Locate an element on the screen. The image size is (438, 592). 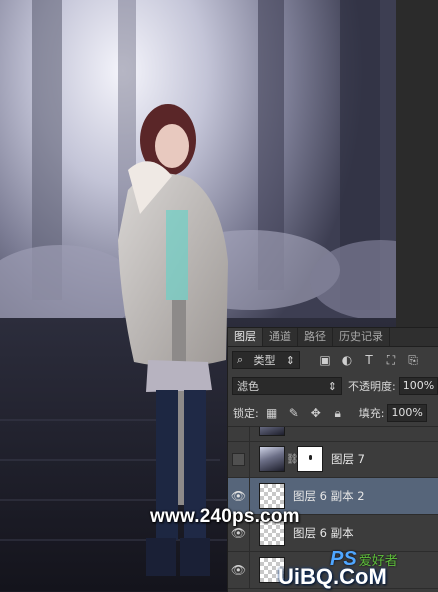
layer-filter-bar: ⌕ 类型 ⇕ ▣ ◐ T ⛶ ⎘ is located at coordinates (333, 360).